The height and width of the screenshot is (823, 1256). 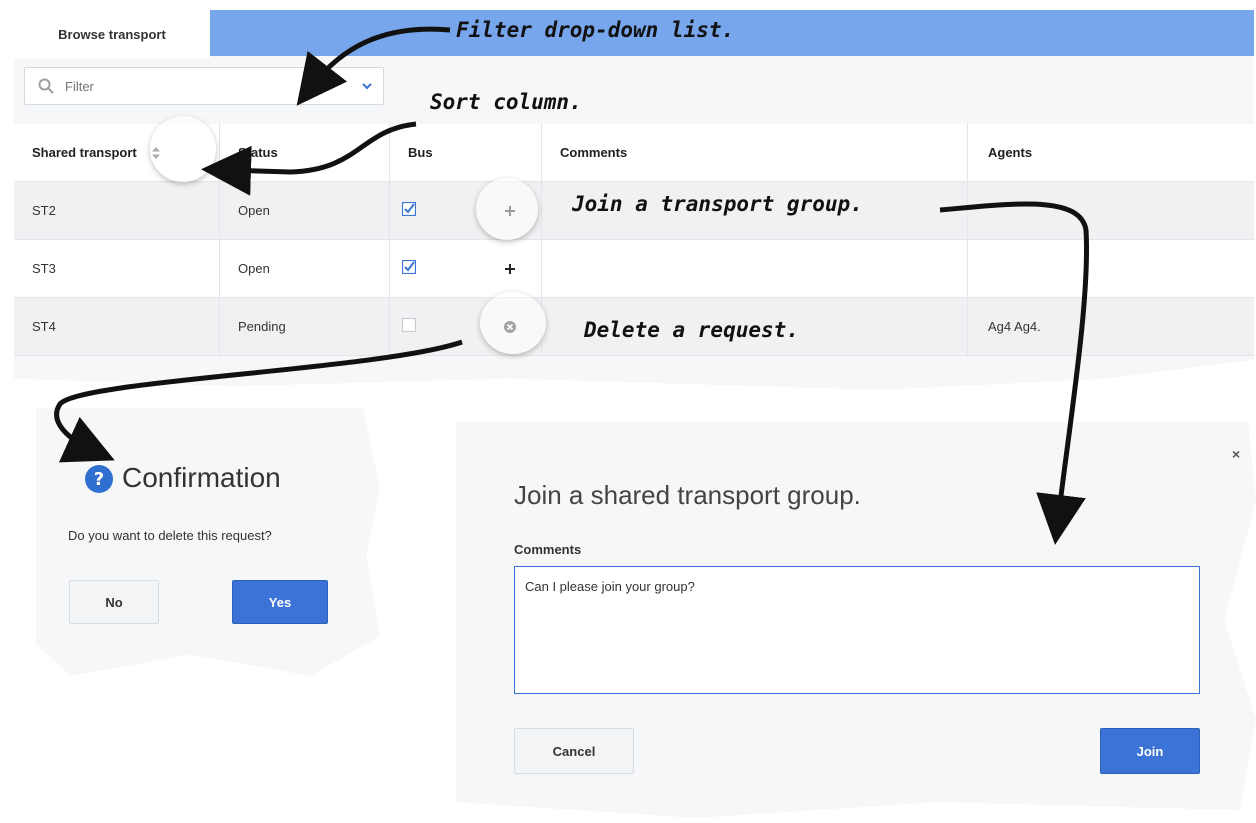 What do you see at coordinates (691, 330) in the screenshot?
I see `annotation-delete: Delete a request.` at bounding box center [691, 330].